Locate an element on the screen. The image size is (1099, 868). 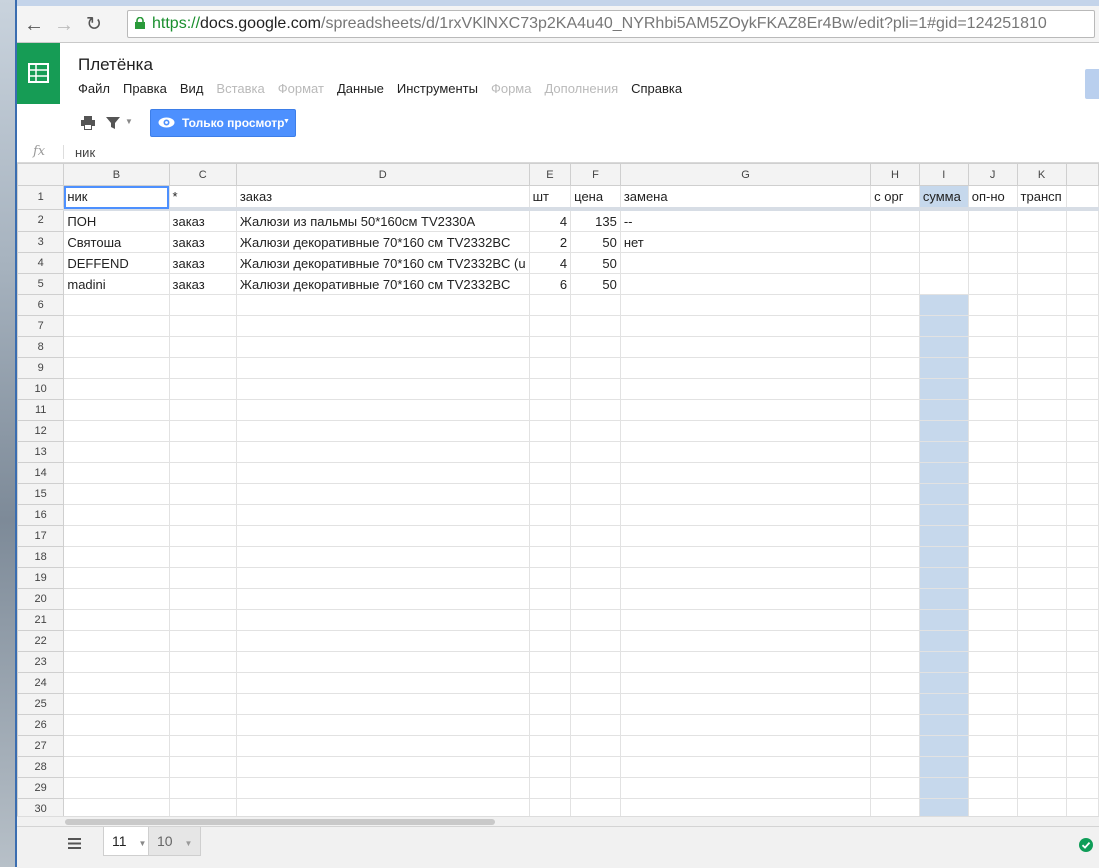
cell-E2: 4 is located at coordinates (550, 220).